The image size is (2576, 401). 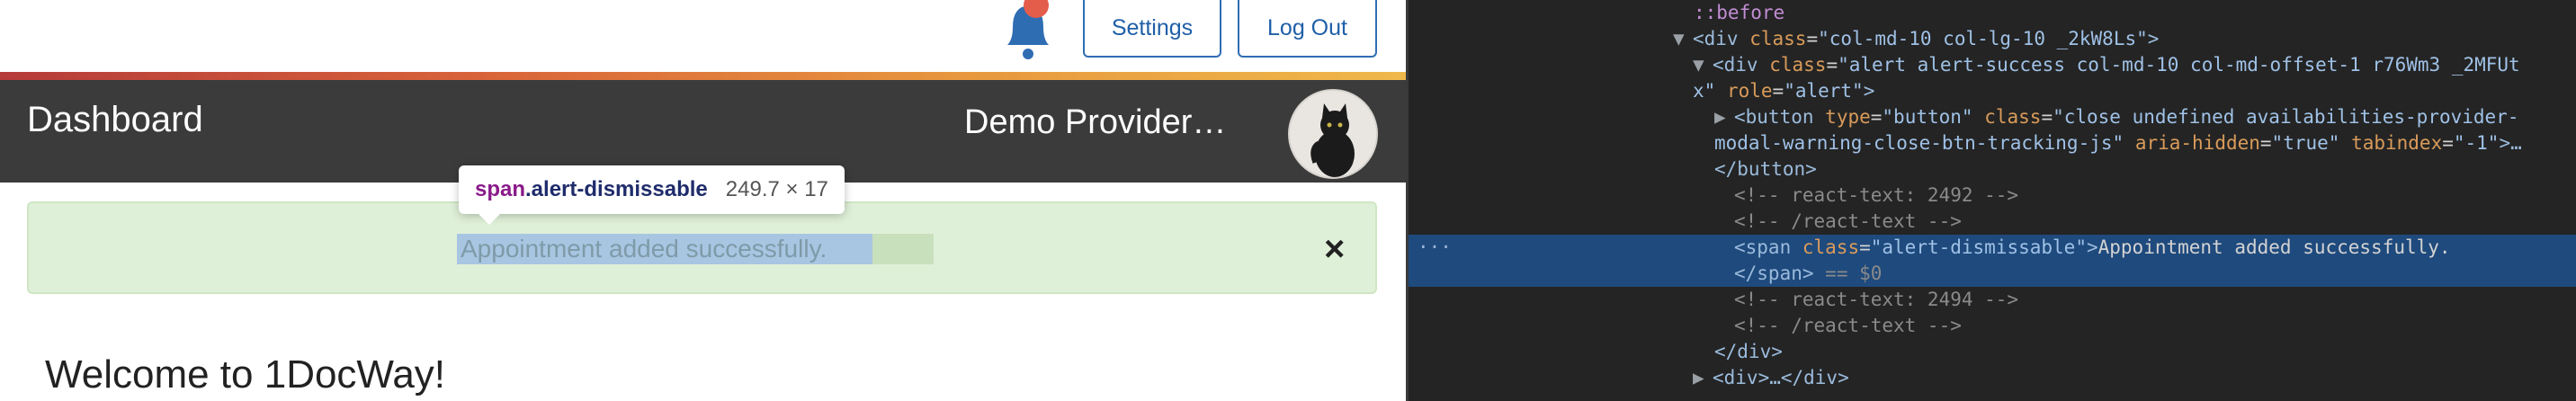 I want to click on dom-attr-value: modal-warning-close-btn-tracking-js", so click(x=1919, y=143).